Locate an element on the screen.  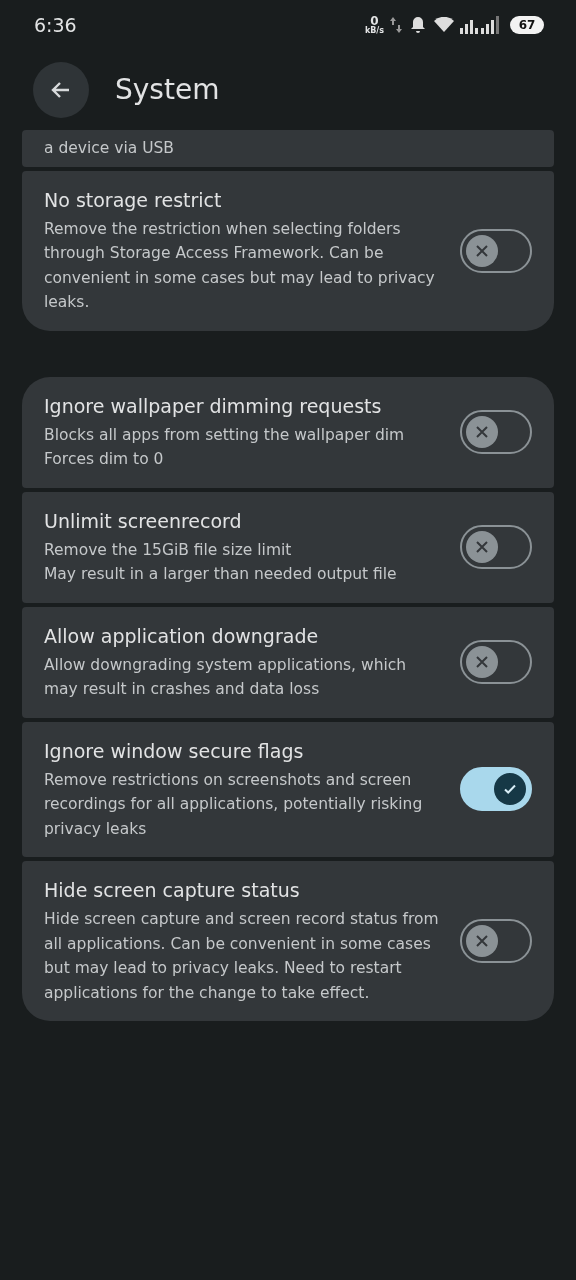
setting-title: Hide screen capture status is located at coordinates (172, 890).